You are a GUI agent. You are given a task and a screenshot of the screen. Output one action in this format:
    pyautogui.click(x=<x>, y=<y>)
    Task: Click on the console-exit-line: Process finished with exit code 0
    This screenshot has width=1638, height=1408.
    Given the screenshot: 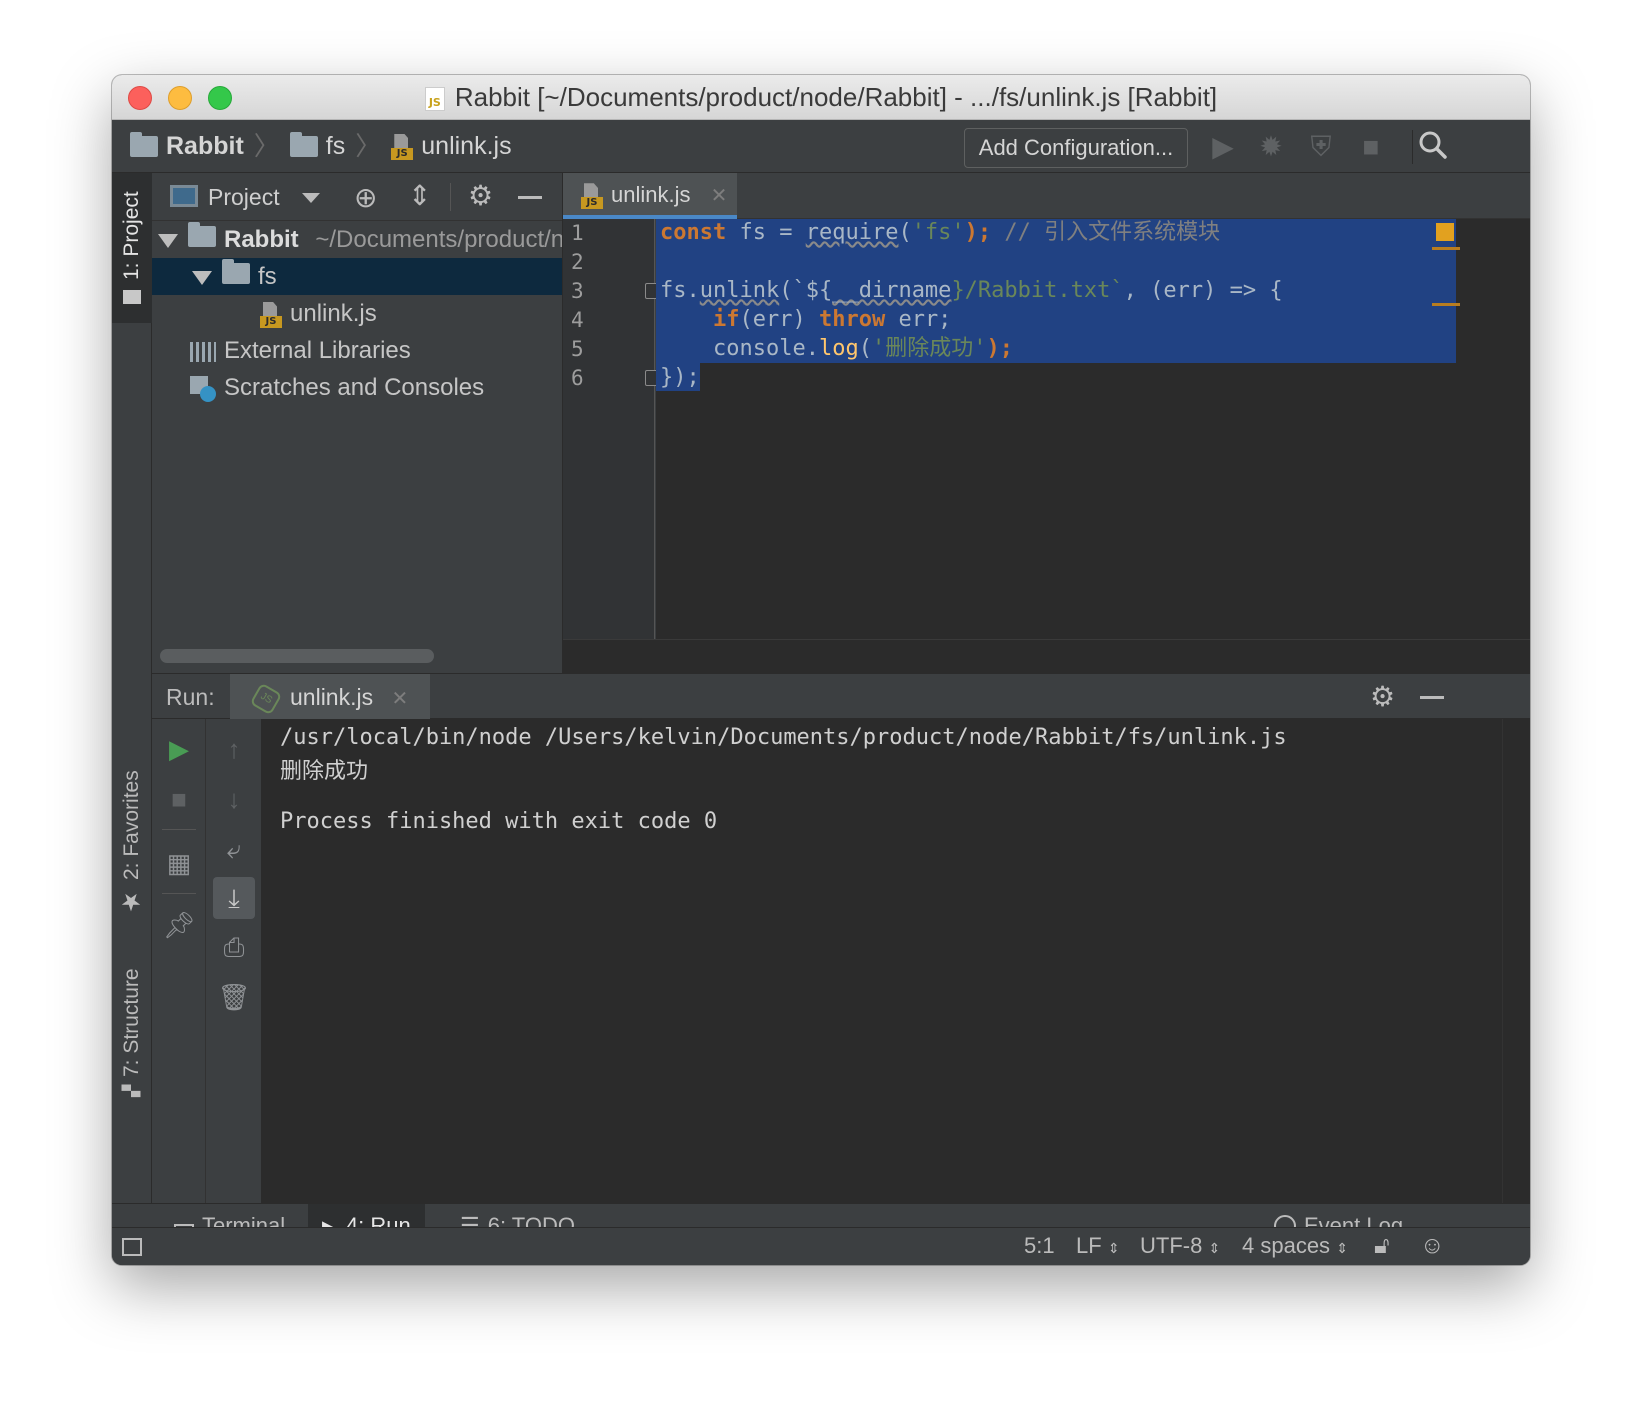 What is the action you would take?
    pyautogui.click(x=499, y=821)
    